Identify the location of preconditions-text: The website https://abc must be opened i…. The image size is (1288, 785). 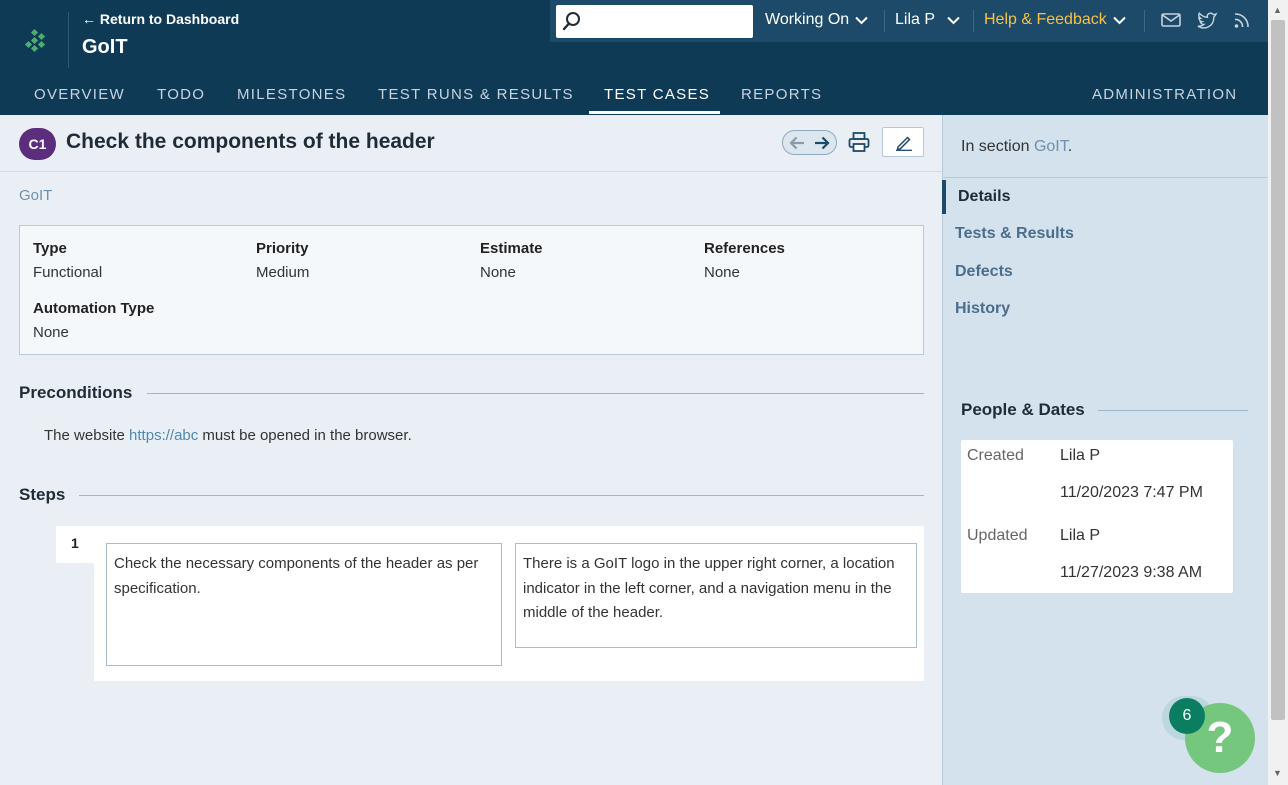
(228, 435).